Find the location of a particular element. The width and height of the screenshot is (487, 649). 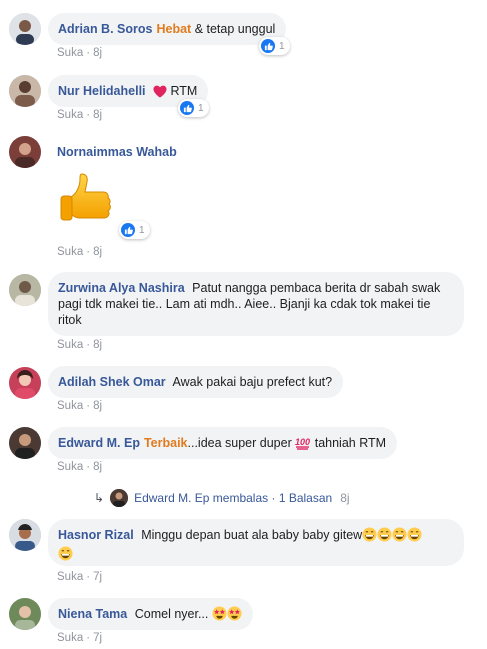

commenter-name: Nornaimmas Wahab is located at coordinates (117, 152).